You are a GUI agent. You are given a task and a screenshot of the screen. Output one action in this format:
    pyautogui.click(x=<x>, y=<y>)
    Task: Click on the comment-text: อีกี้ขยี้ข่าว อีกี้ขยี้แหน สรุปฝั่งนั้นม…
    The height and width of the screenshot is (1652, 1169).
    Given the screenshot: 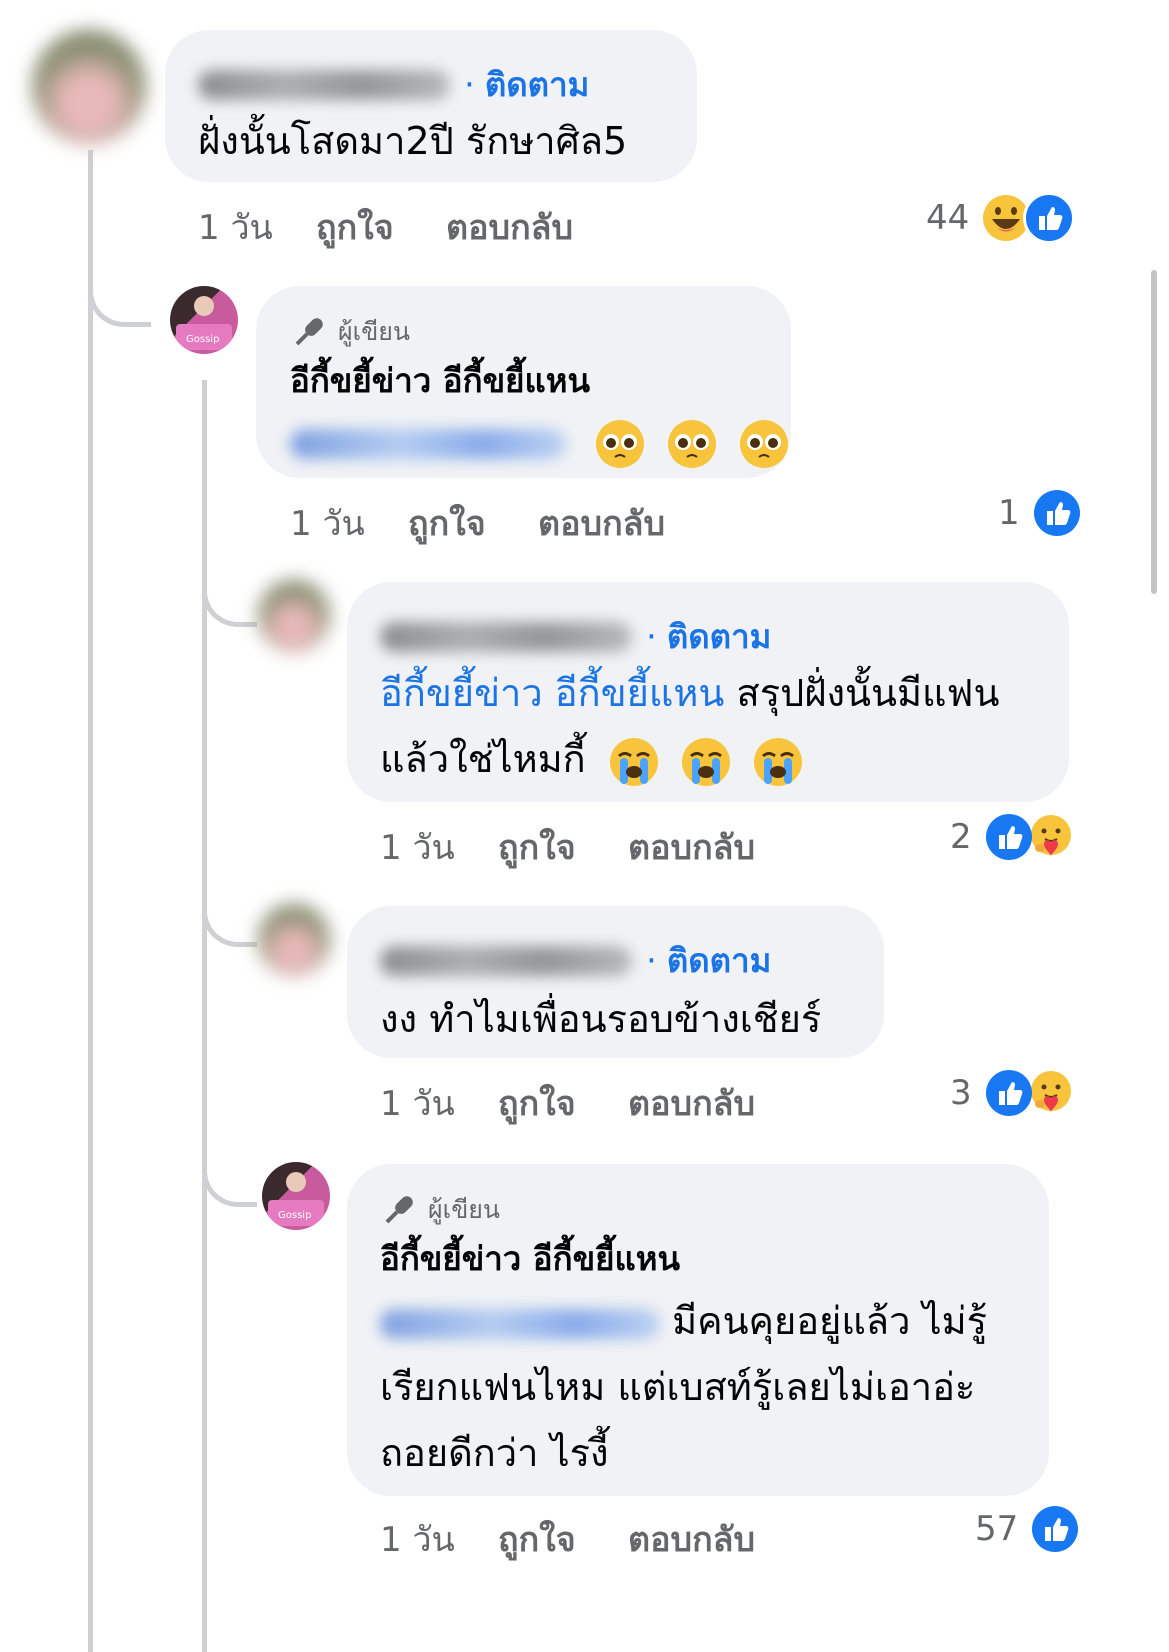 What is the action you would take?
    pyautogui.click(x=689, y=693)
    